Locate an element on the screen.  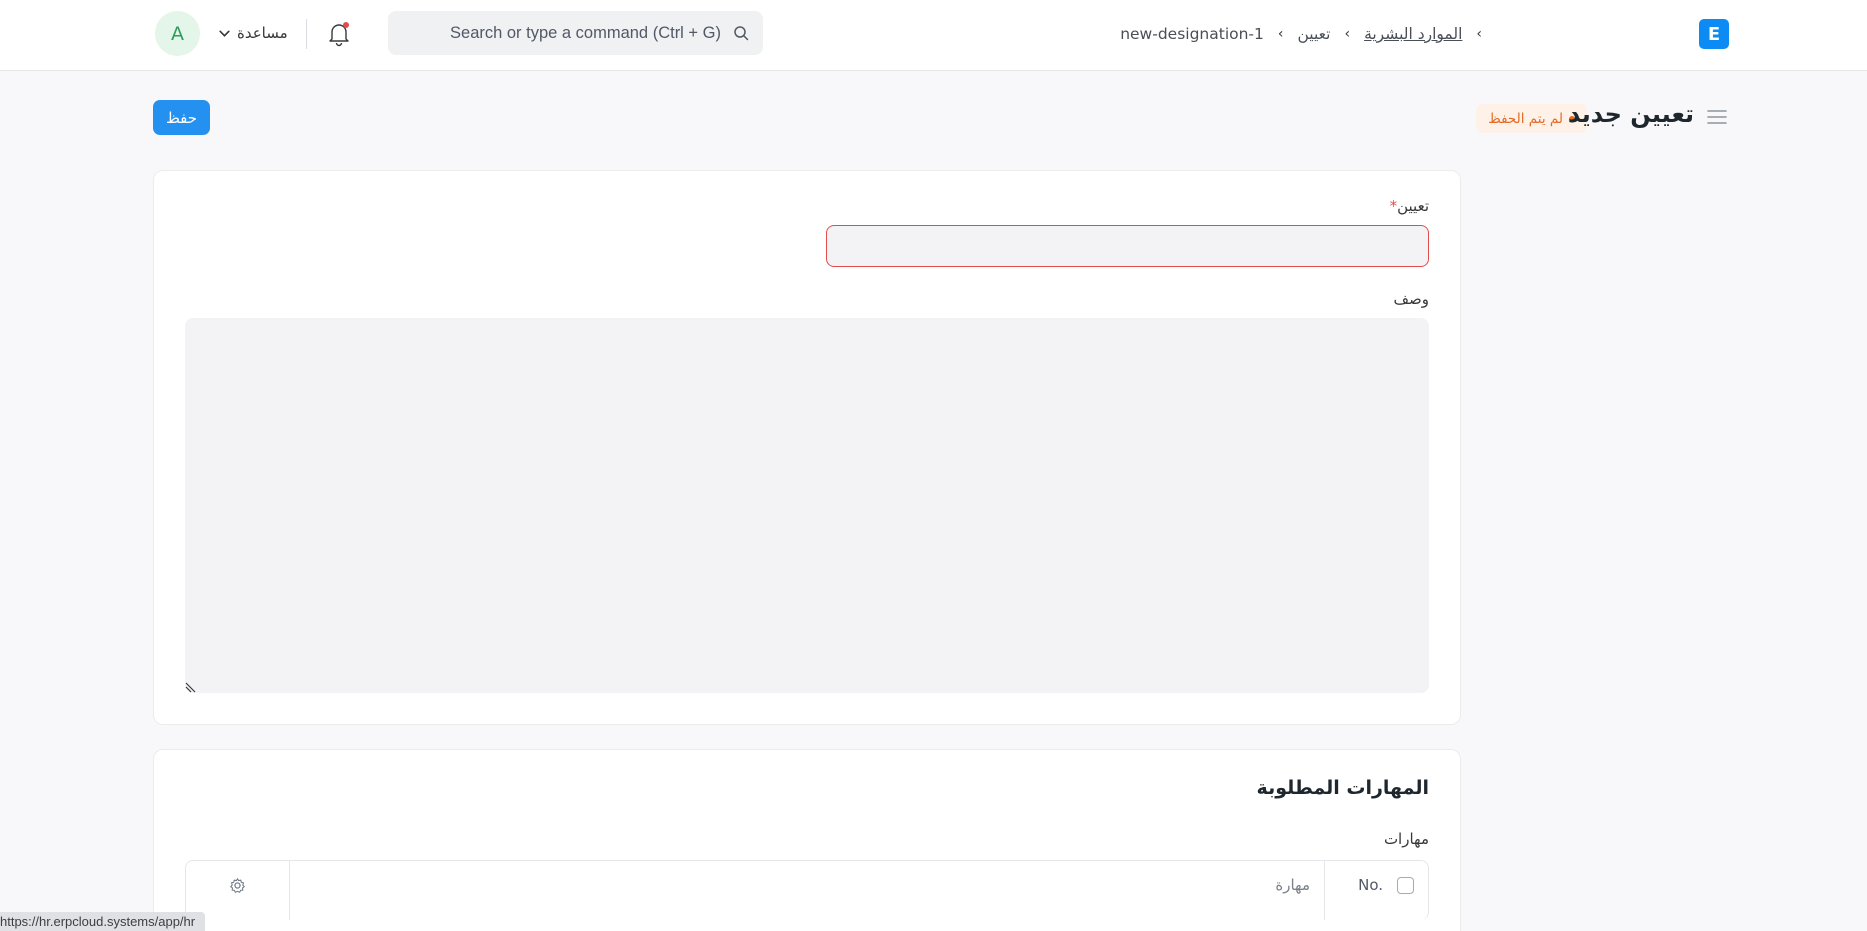
search-bar: Search or type a command (Ctrl + G) is located at coordinates (575, 33).